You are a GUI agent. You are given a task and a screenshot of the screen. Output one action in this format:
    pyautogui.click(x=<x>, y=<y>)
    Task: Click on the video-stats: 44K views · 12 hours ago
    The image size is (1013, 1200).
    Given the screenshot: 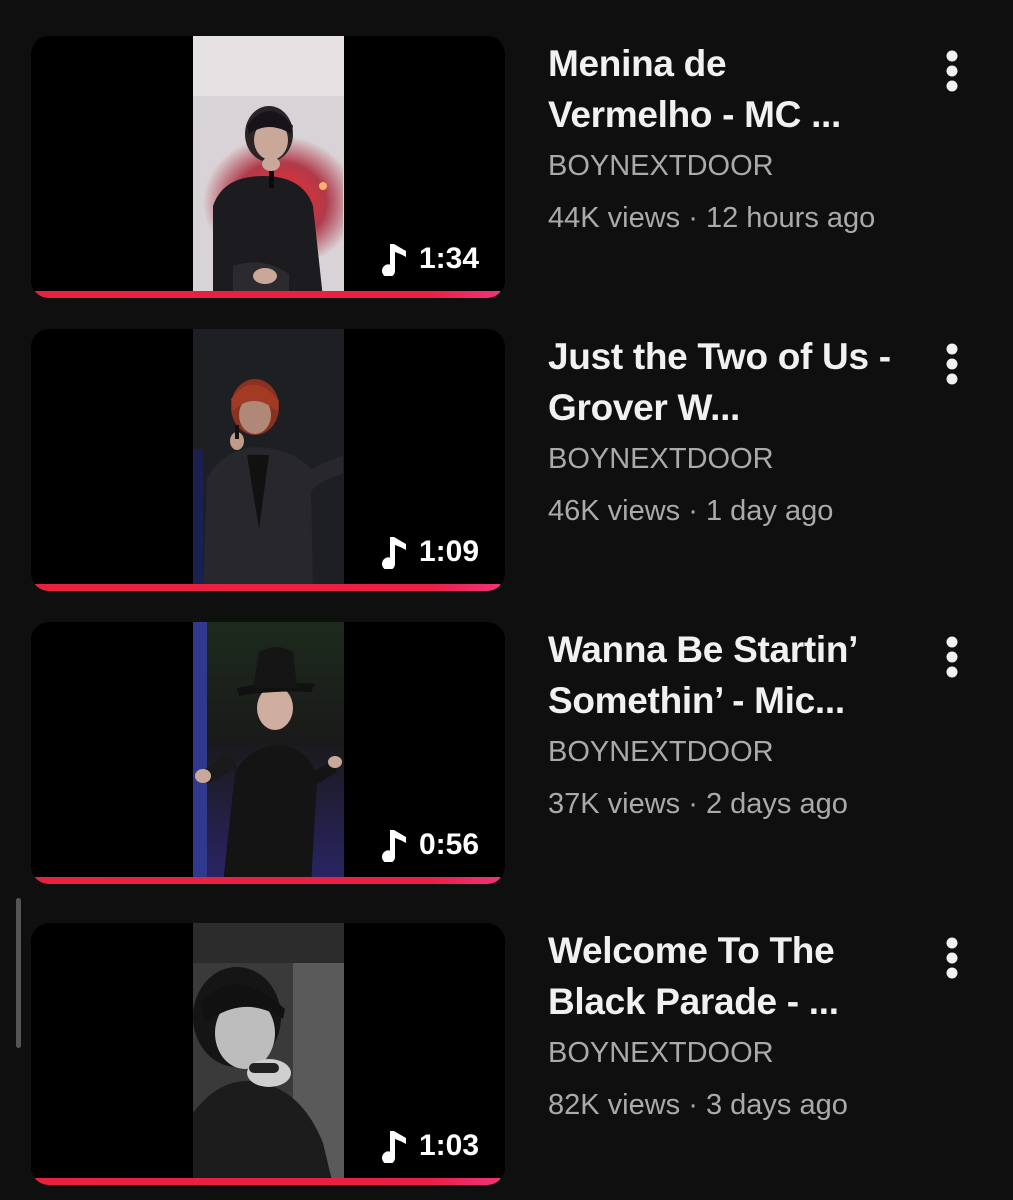 What is the action you would take?
    pyautogui.click(x=723, y=218)
    